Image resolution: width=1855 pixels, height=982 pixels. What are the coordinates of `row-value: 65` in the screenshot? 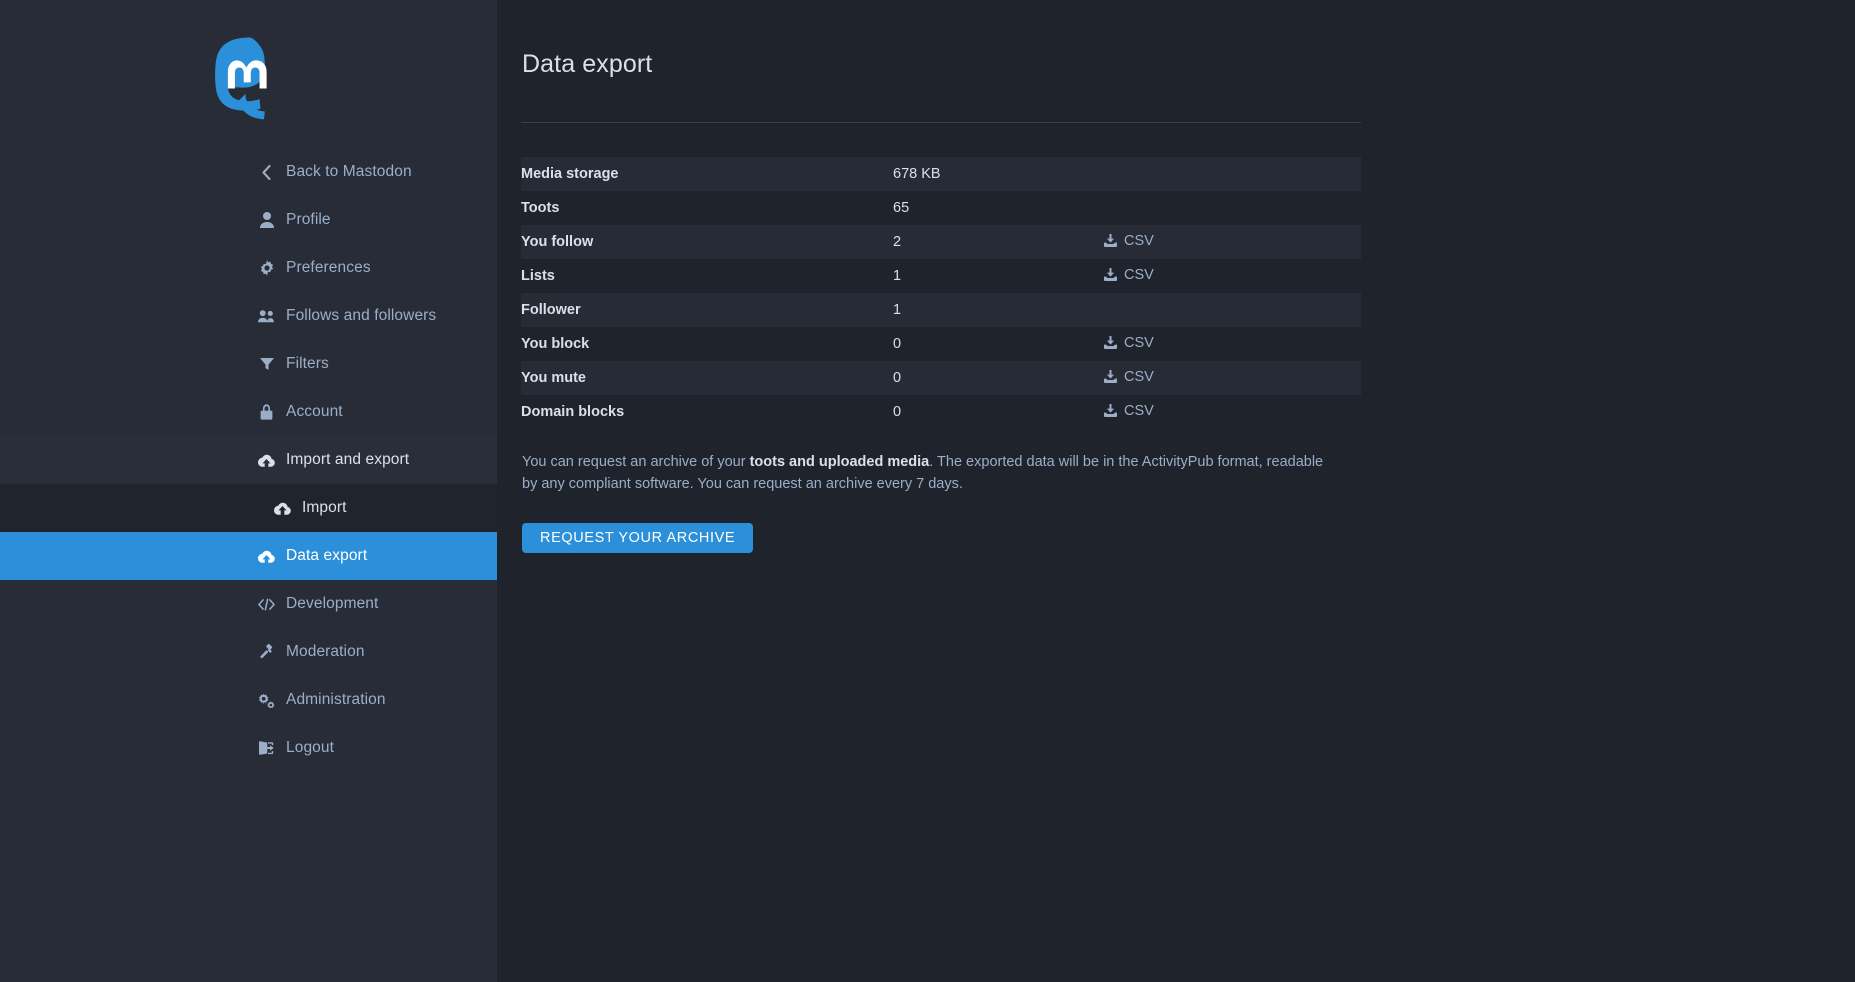 It's located at (901, 208).